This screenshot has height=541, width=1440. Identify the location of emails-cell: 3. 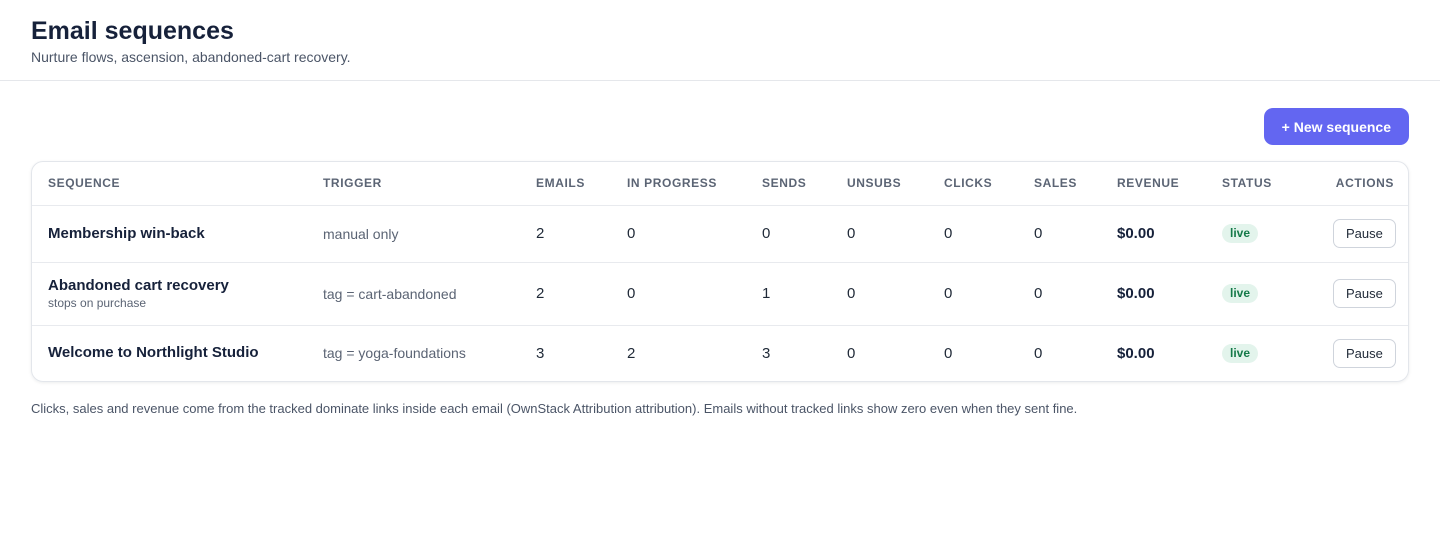
(540, 353).